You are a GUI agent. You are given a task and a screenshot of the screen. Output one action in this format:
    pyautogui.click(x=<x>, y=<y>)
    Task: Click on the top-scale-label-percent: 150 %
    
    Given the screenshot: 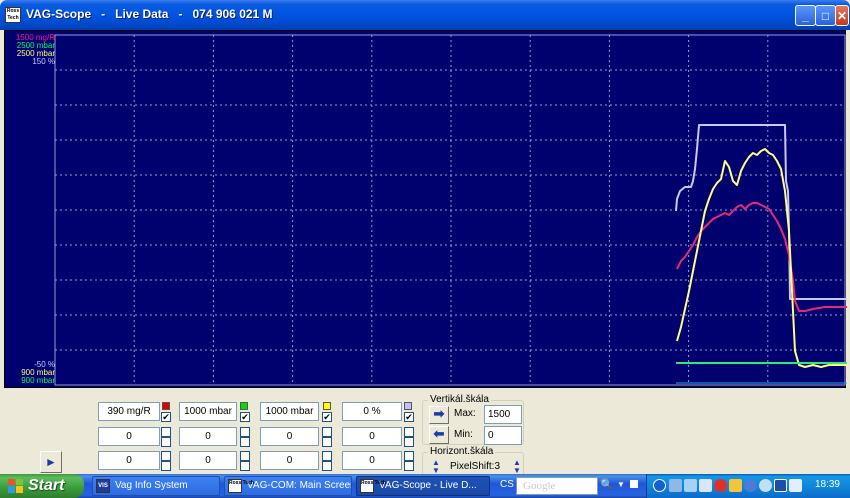 What is the action you would take?
    pyautogui.click(x=43, y=61)
    